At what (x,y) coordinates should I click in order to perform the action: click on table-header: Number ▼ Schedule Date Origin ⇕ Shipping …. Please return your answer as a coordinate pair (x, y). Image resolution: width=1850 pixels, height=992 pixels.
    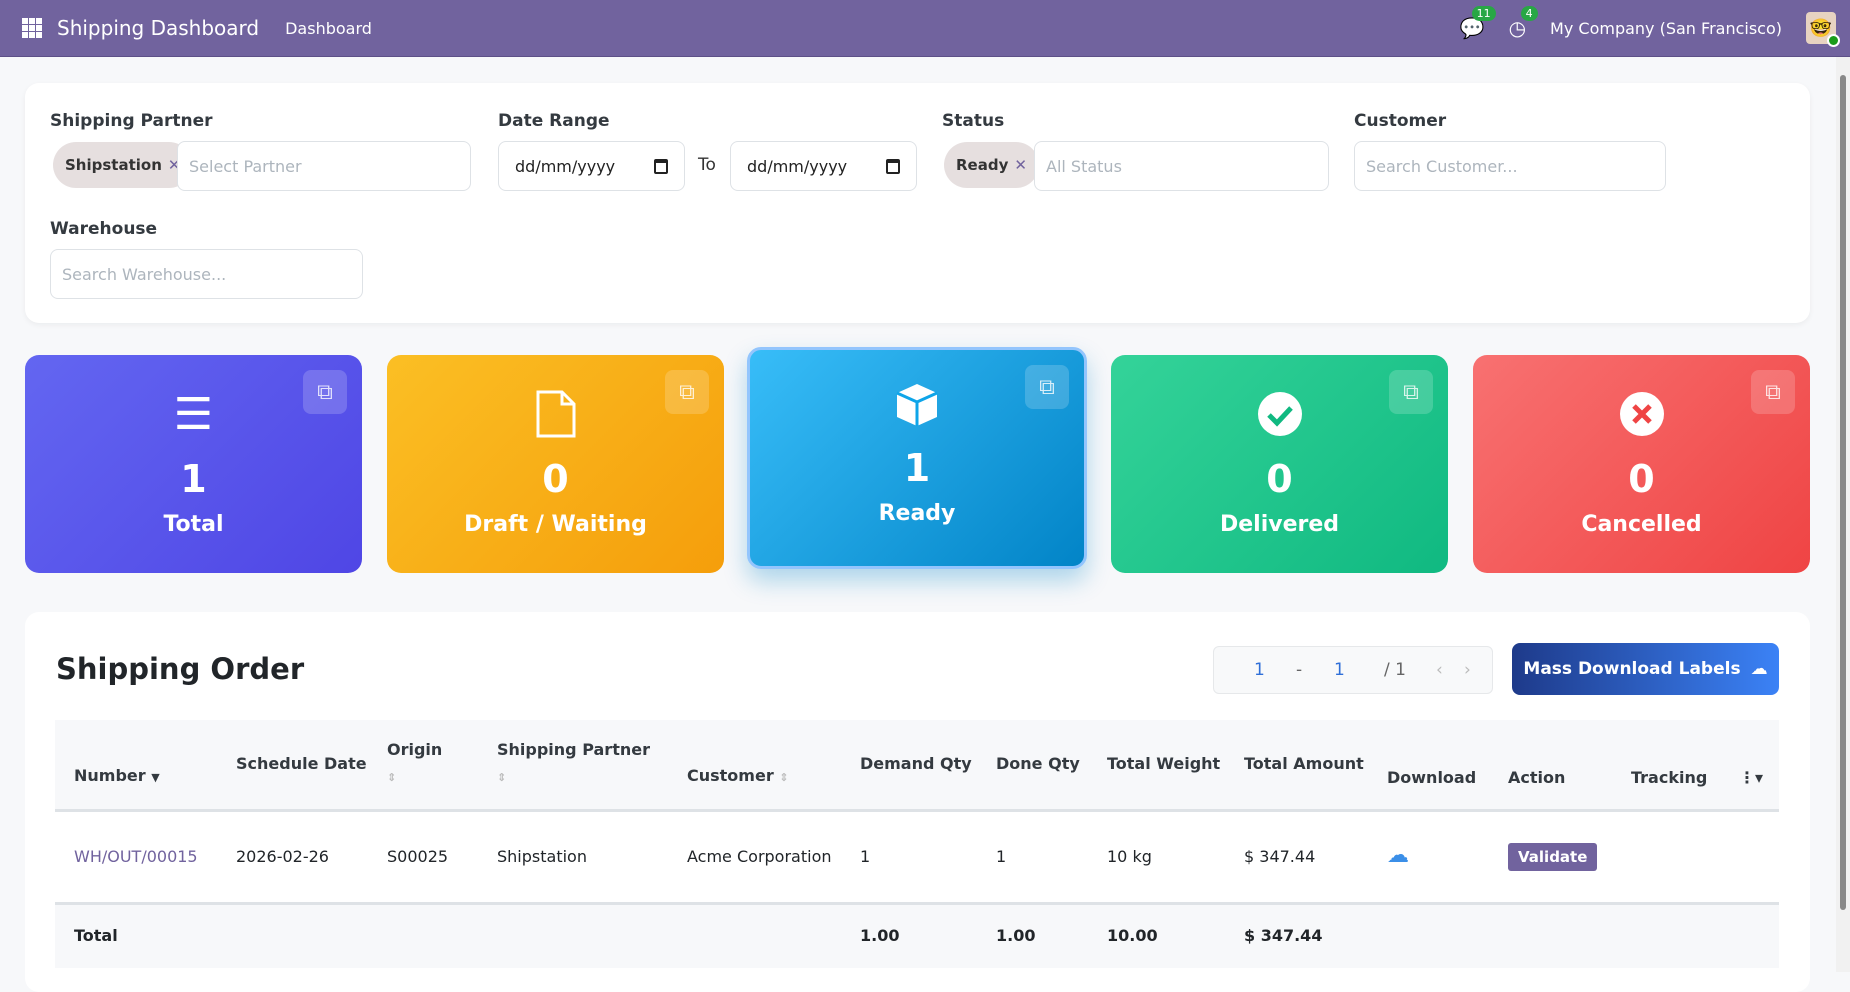
    Looking at the image, I should click on (917, 766).